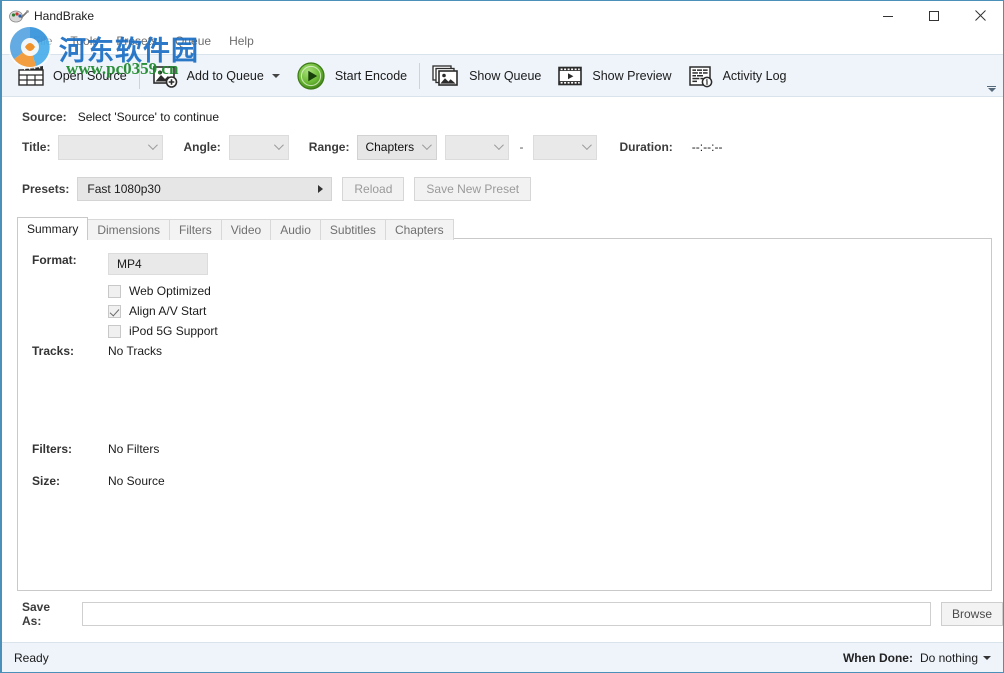 The width and height of the screenshot is (1004, 673). Describe the element at coordinates (36, 614) in the screenshot. I see `save-as-label: Save As:` at that location.